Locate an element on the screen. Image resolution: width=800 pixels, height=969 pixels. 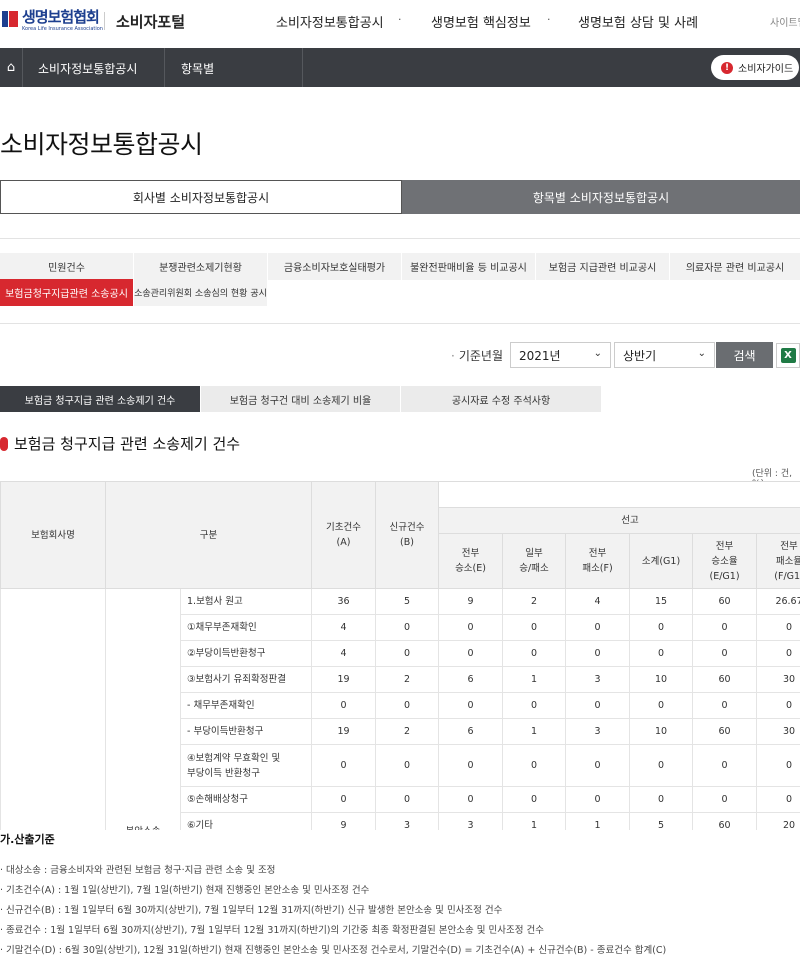
excel-download-button: X is located at coordinates (788, 355).